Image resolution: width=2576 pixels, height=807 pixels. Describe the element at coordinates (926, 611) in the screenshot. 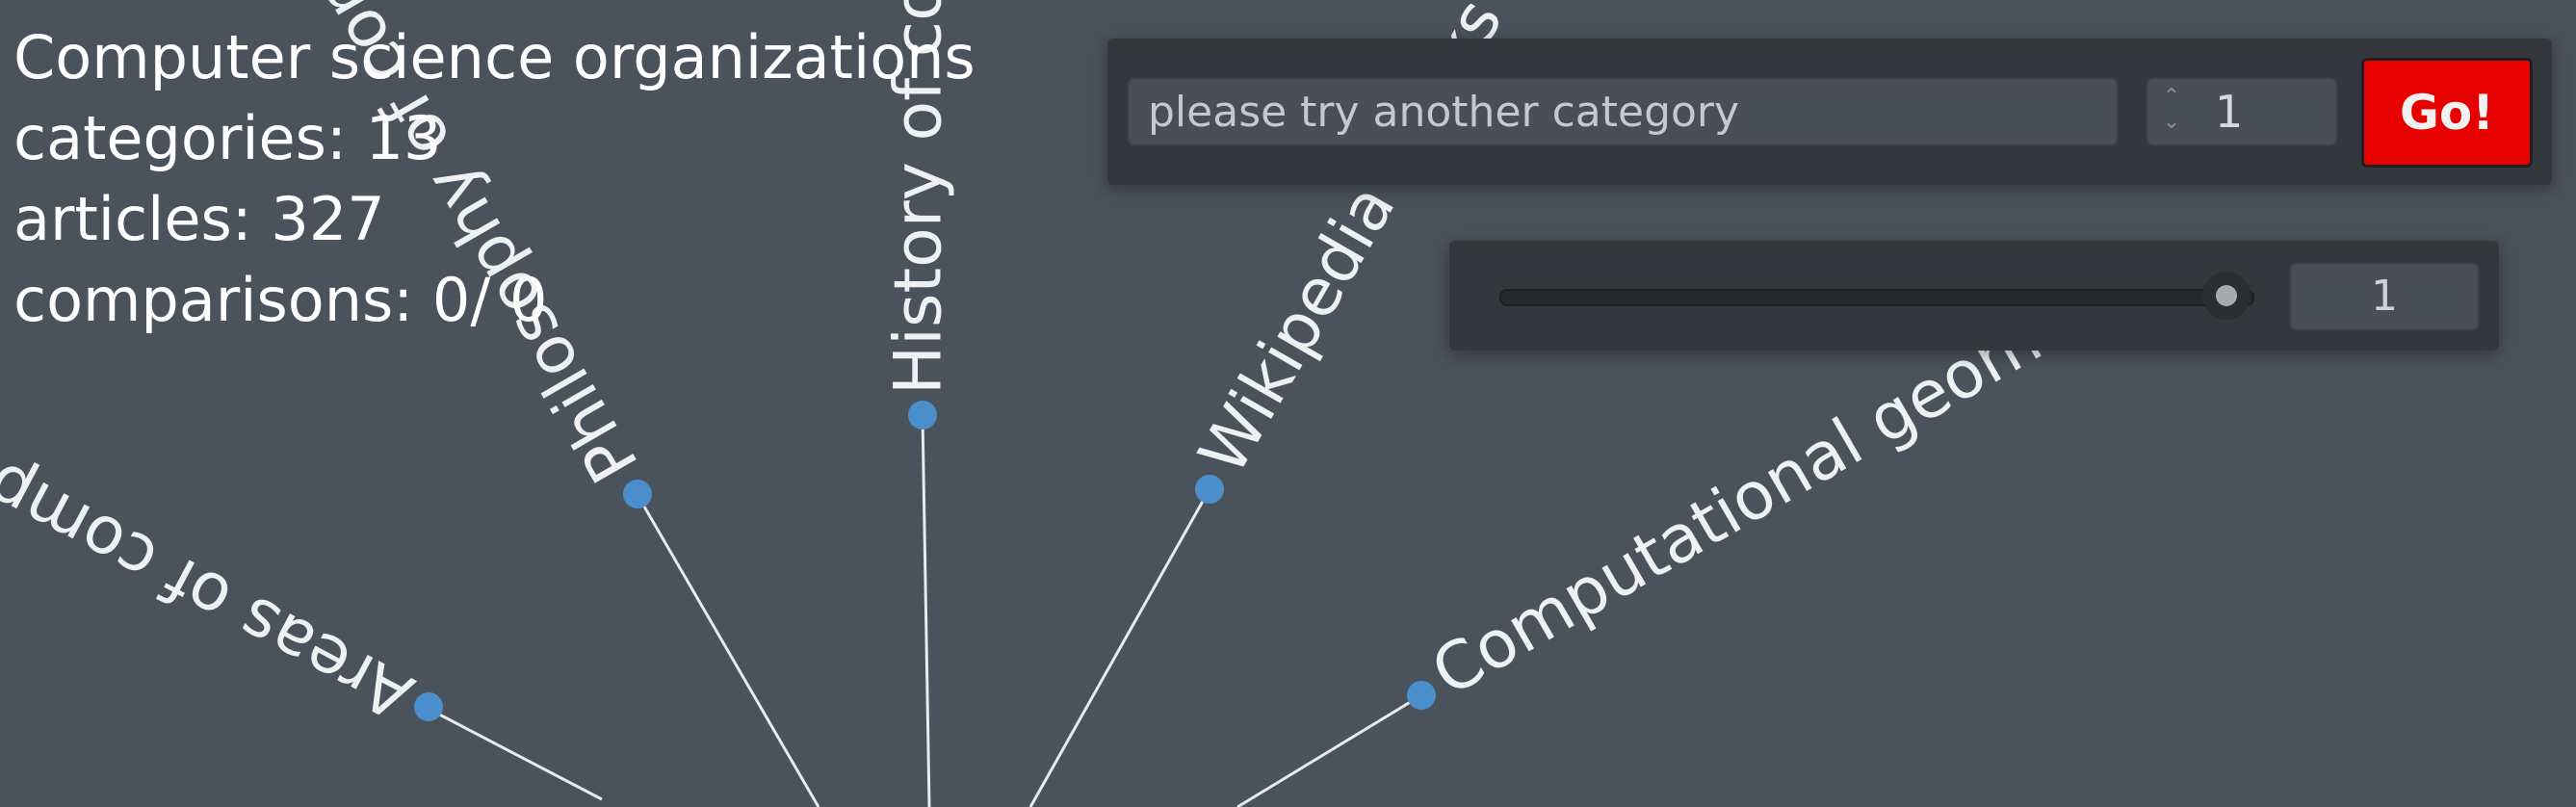

I see `edge-history` at that location.